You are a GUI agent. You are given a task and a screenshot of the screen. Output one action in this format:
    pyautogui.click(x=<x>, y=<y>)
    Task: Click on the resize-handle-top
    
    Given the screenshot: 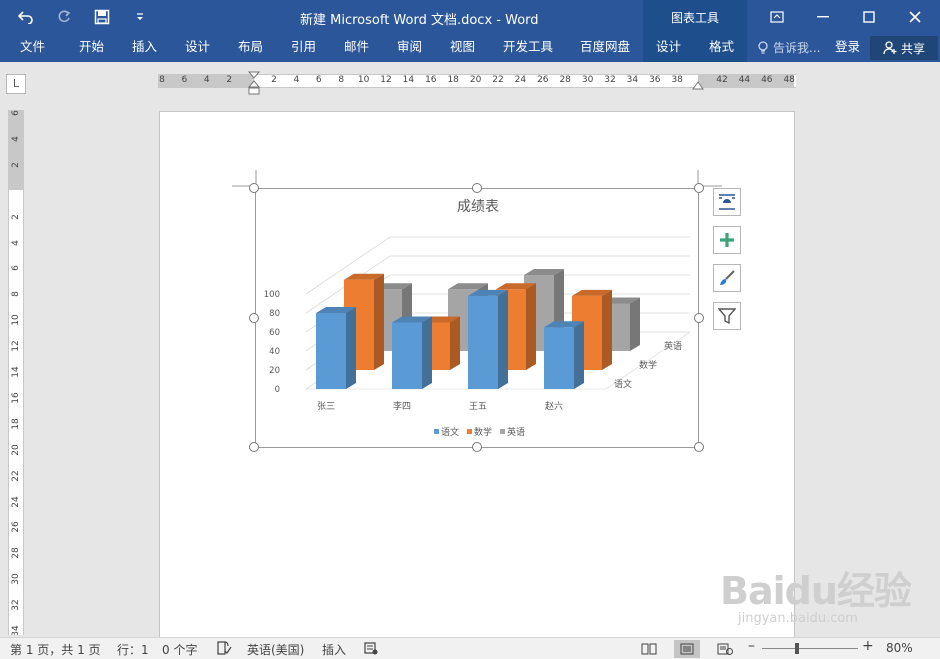 What is the action you would take?
    pyautogui.click(x=477, y=188)
    